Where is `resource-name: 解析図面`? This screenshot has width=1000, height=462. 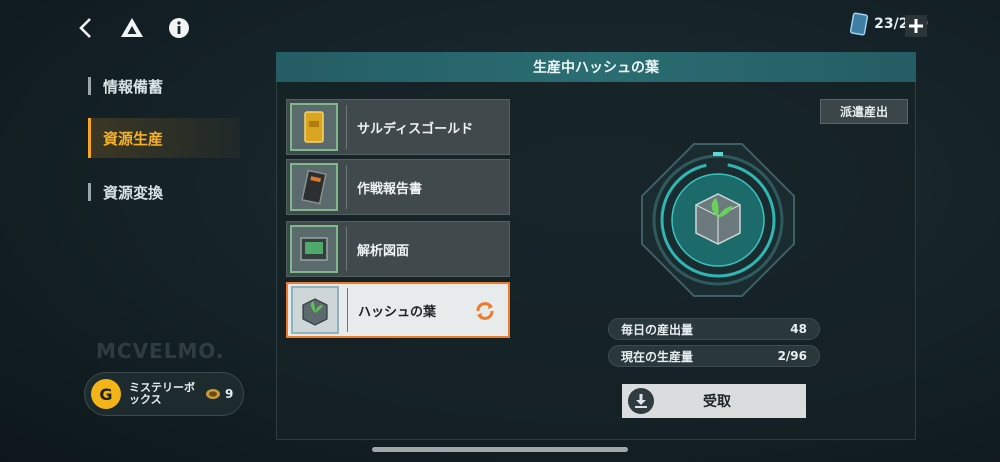
resource-name: 解析図面 is located at coordinates (383, 251).